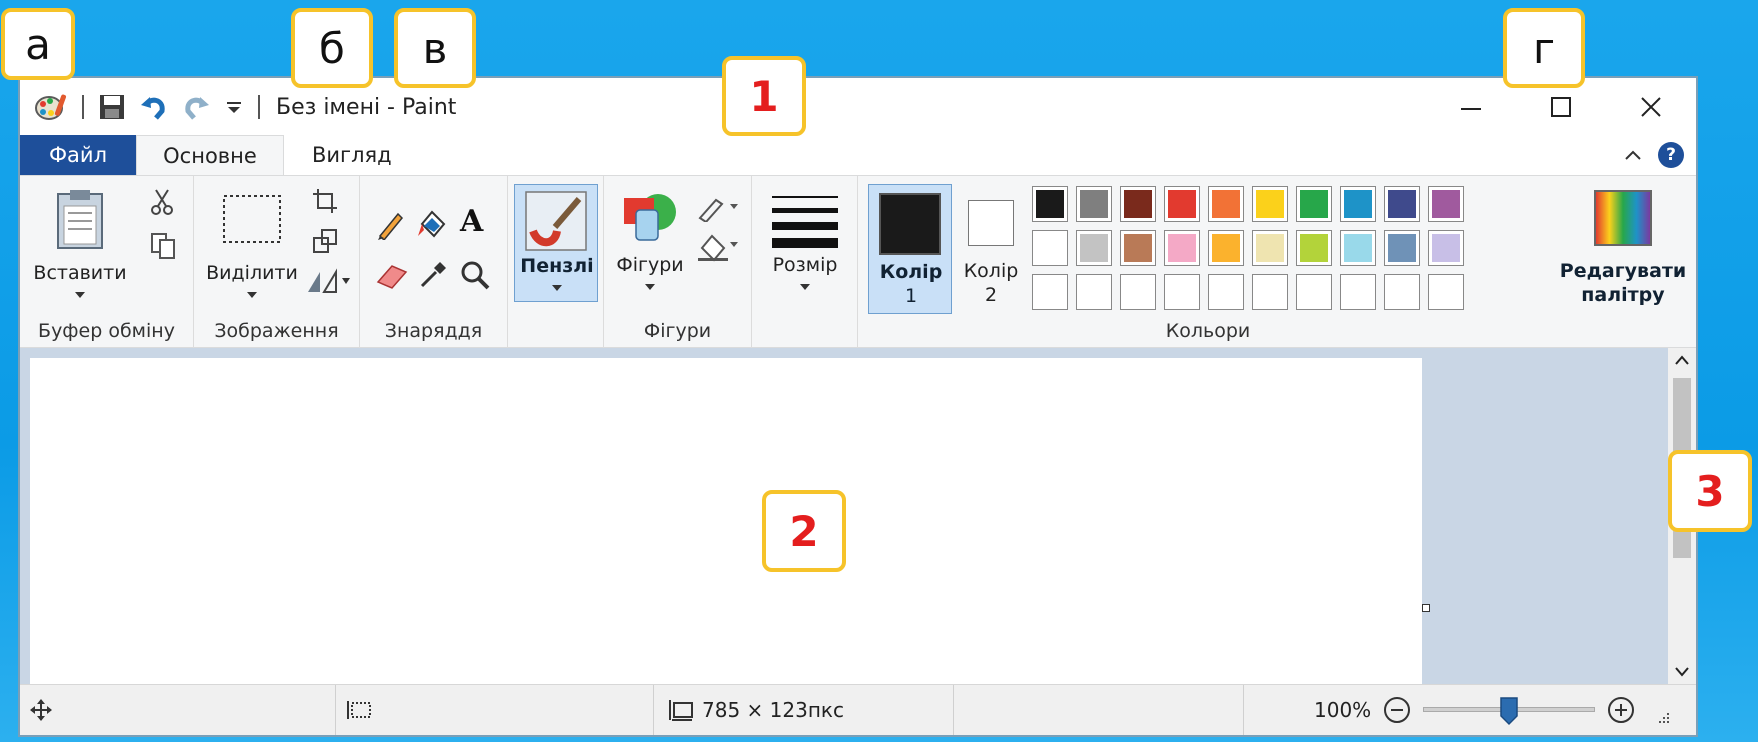 The height and width of the screenshot is (742, 1758). What do you see at coordinates (83, 107) in the screenshot?
I see `qa-separator` at bounding box center [83, 107].